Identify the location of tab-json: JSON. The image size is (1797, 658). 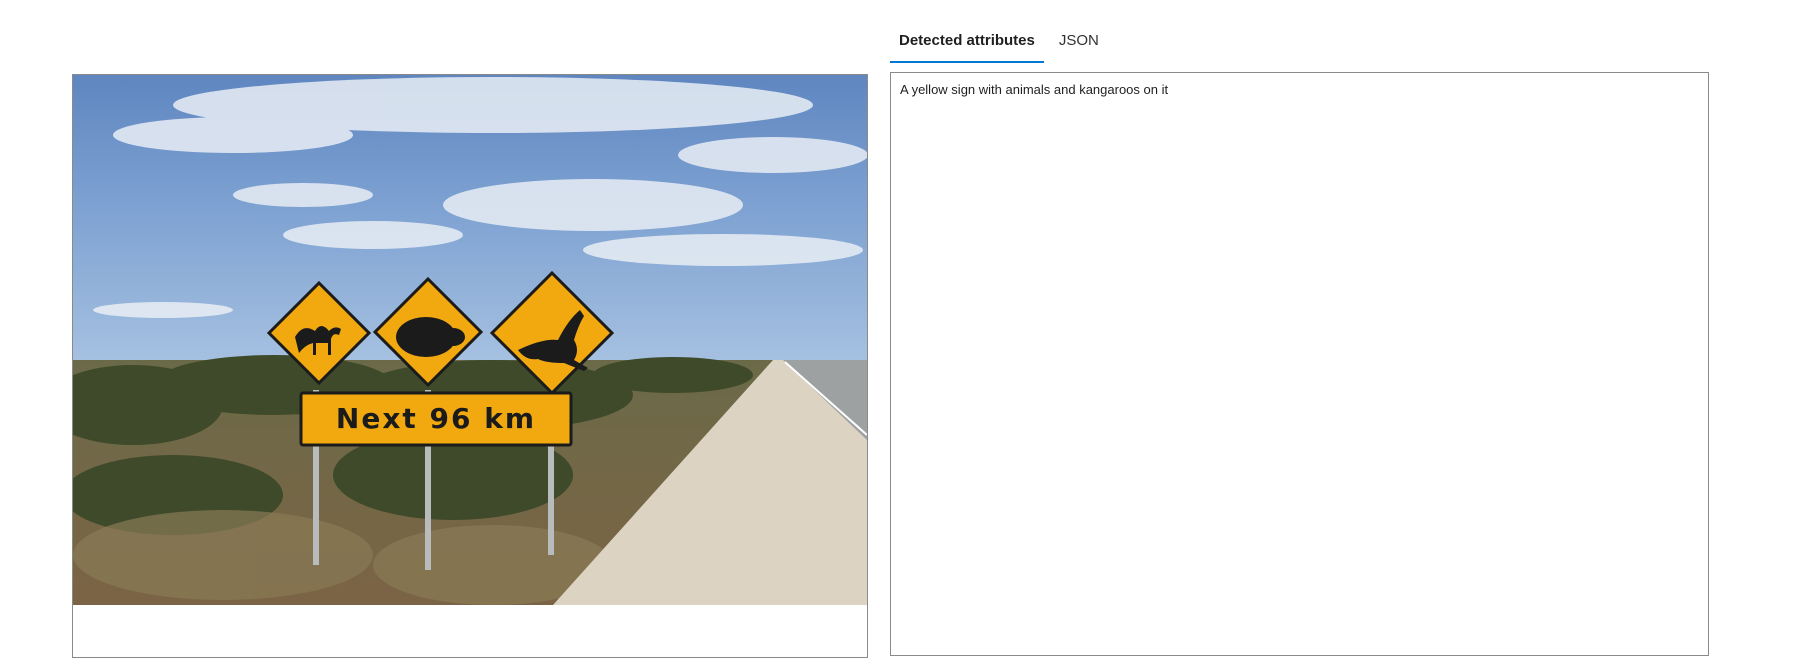
(1079, 42).